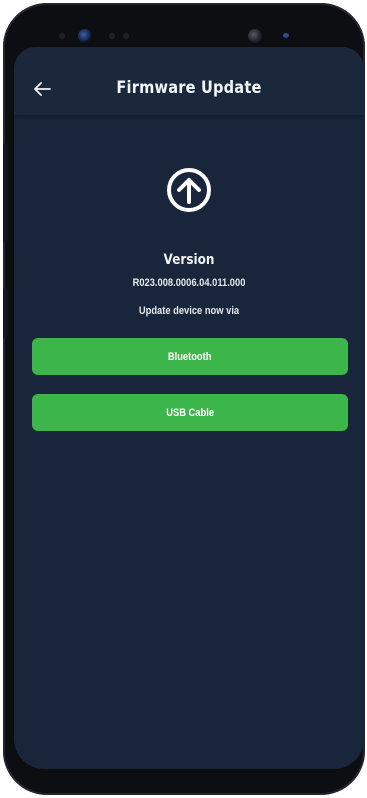 This screenshot has width=367, height=798. I want to click on bluetooth-button-label: Bluetooth, so click(190, 356).